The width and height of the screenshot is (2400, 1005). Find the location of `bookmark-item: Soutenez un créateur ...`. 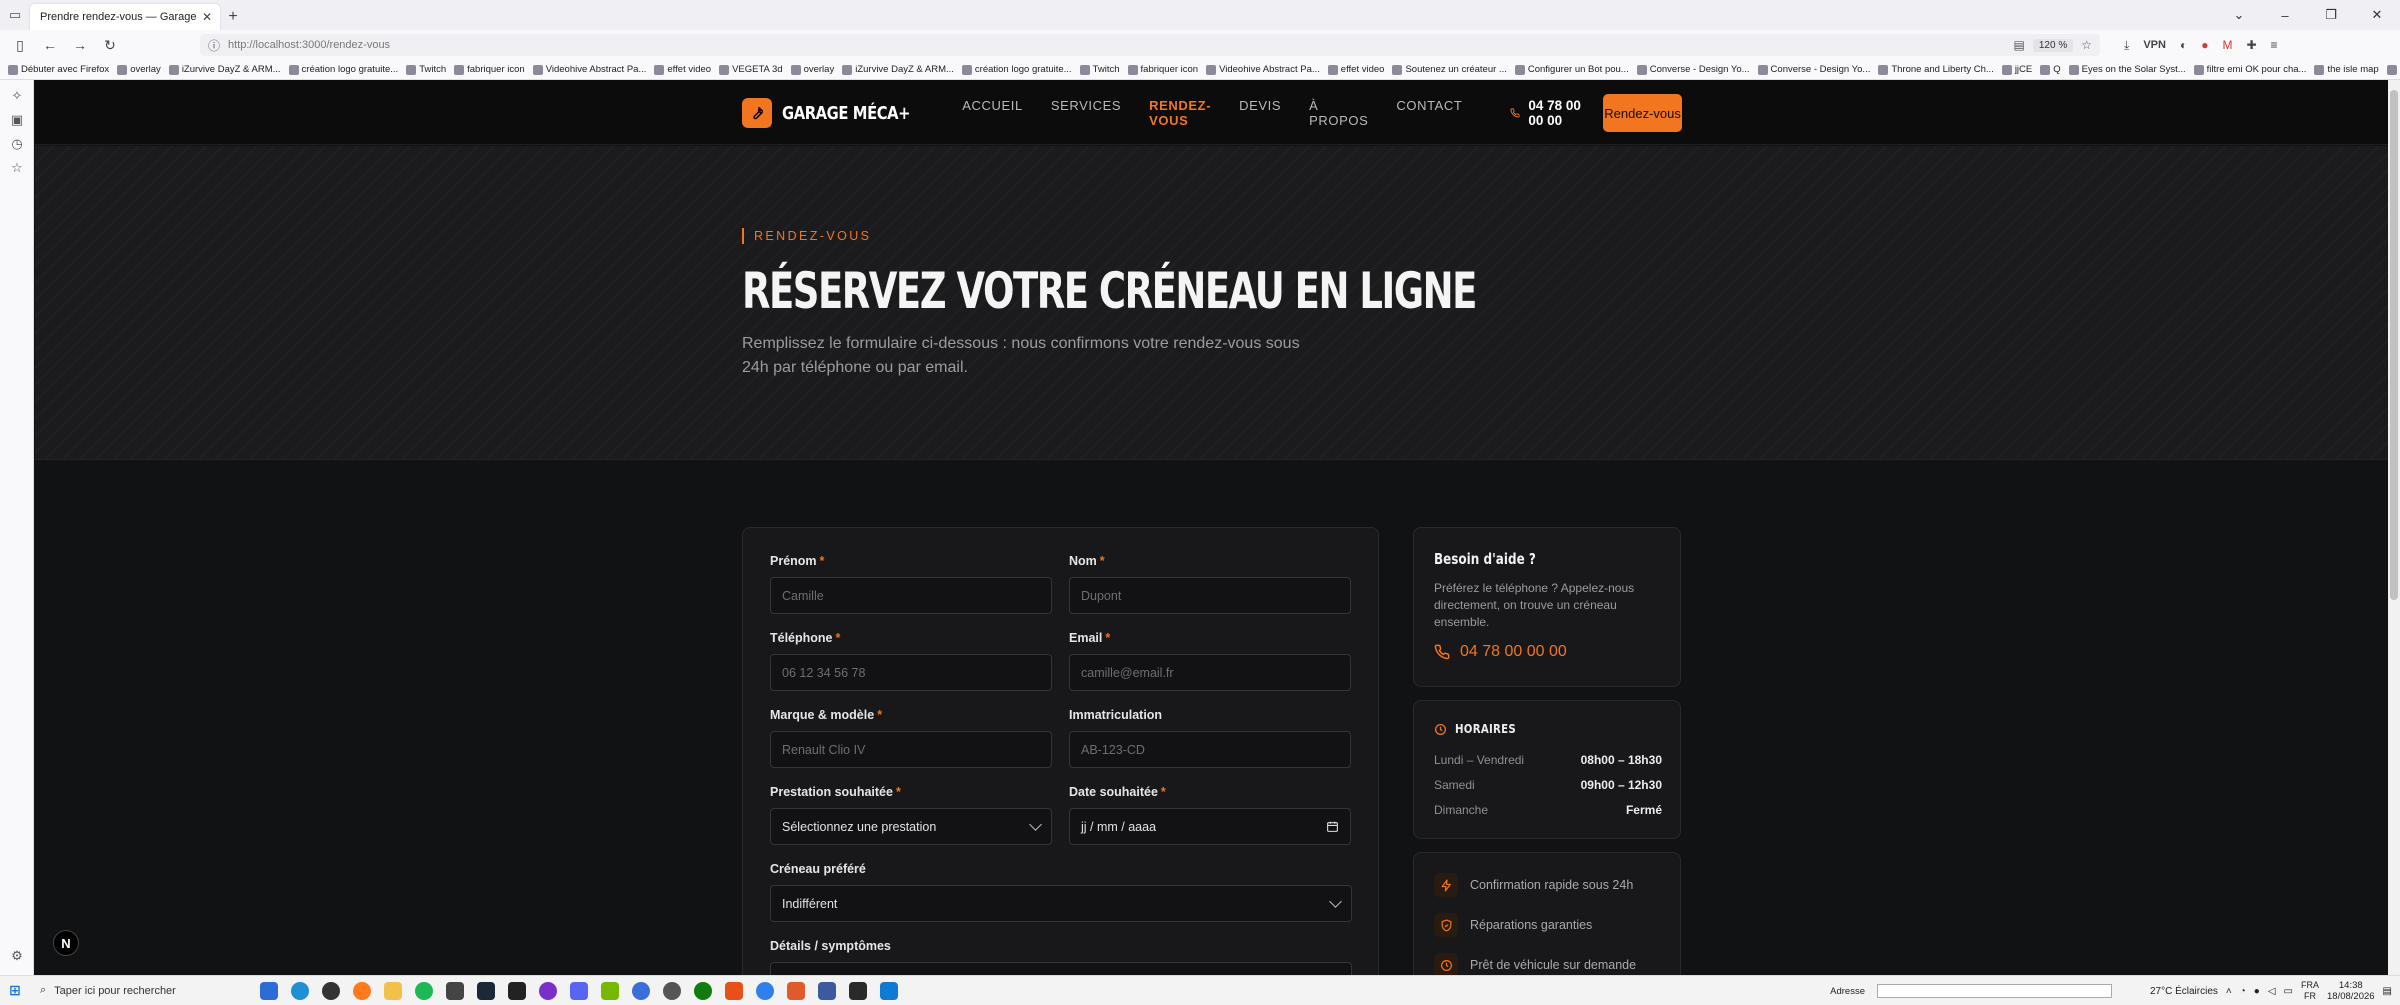

bookmark-item: Soutenez un créateur ... is located at coordinates (1449, 69).